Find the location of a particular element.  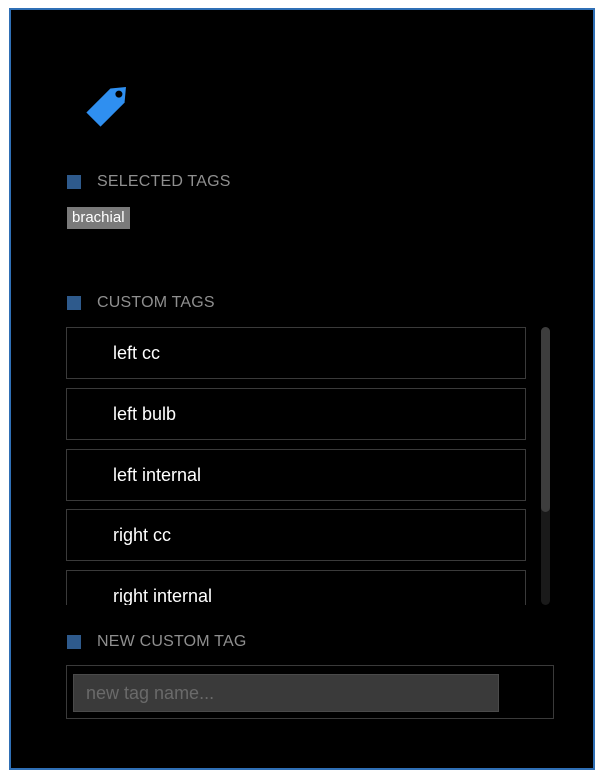

custom-tag-item: left cc is located at coordinates (296, 353).